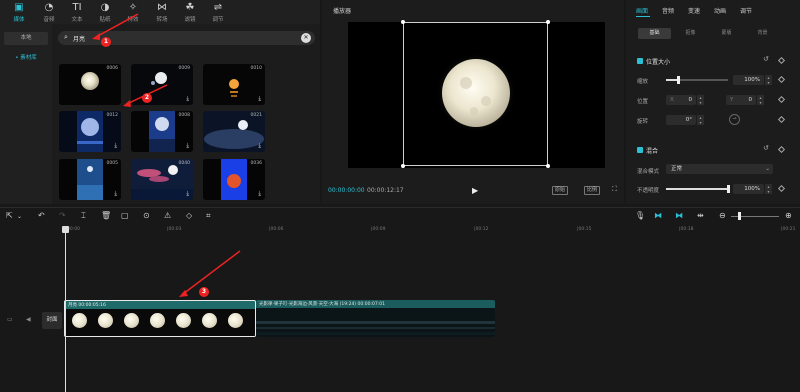 This screenshot has height=392, width=800. What do you see at coordinates (166, 155) in the screenshot?
I see `annotation-overlay` at bounding box center [166, 155].